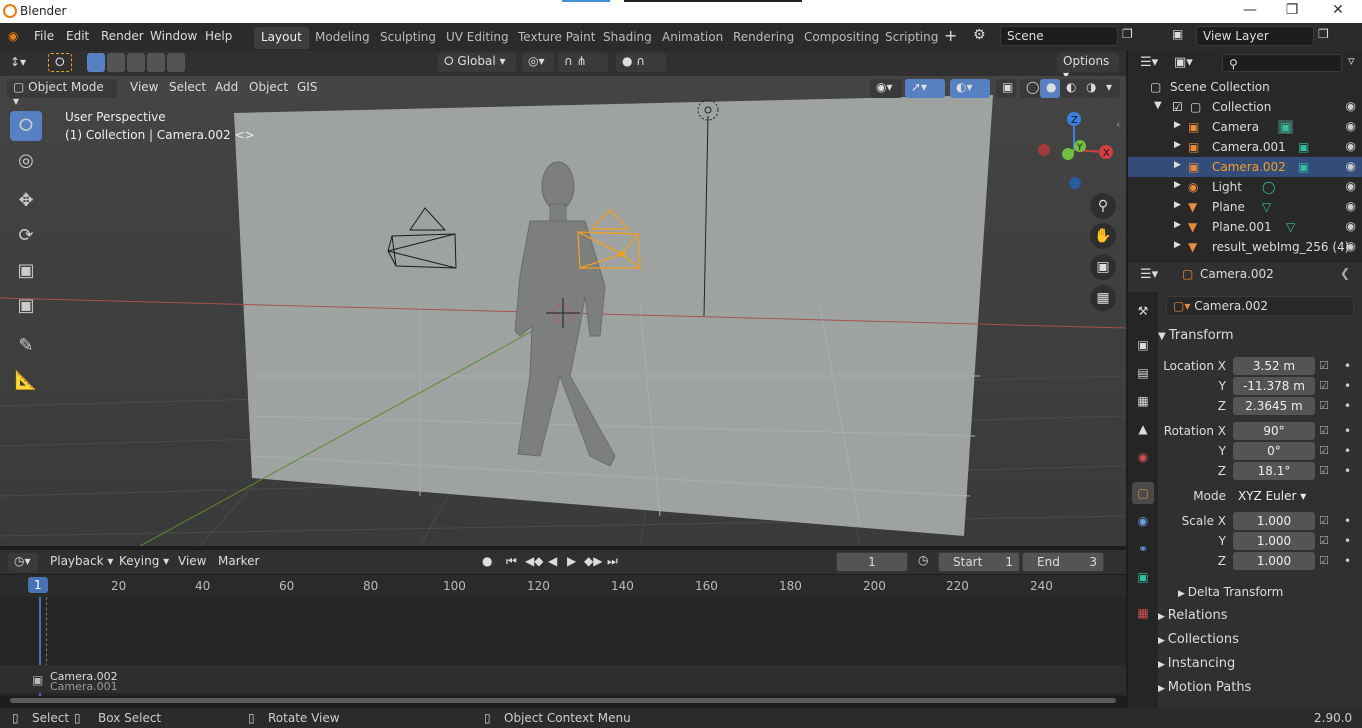  What do you see at coordinates (1245, 247) in the screenshot?
I see `outliner-item: ▶ ▼ result_webImg_256 (4) ◉` at bounding box center [1245, 247].